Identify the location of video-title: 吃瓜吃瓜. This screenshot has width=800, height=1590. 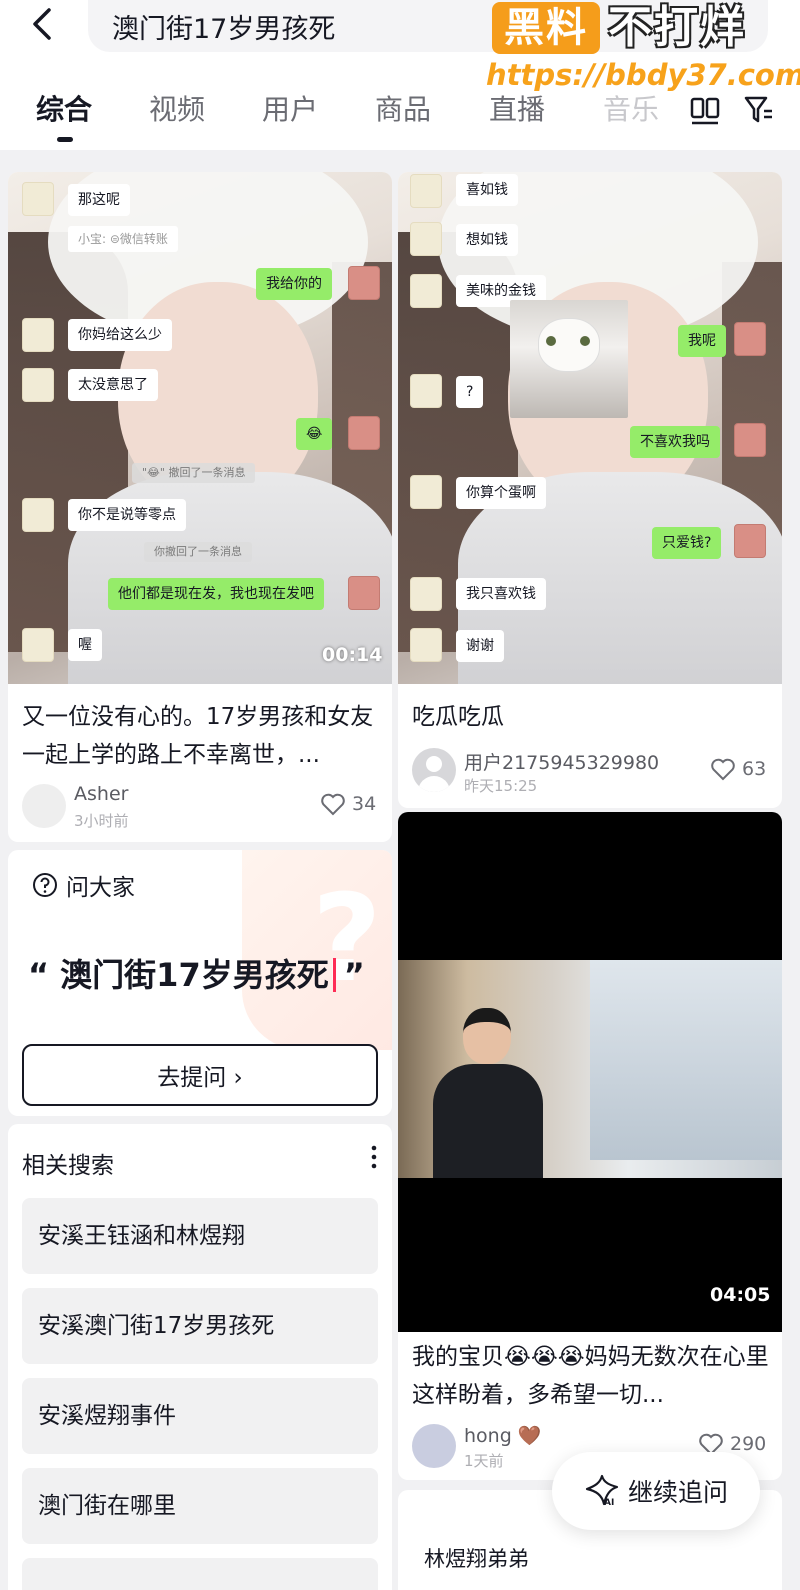
(592, 717).